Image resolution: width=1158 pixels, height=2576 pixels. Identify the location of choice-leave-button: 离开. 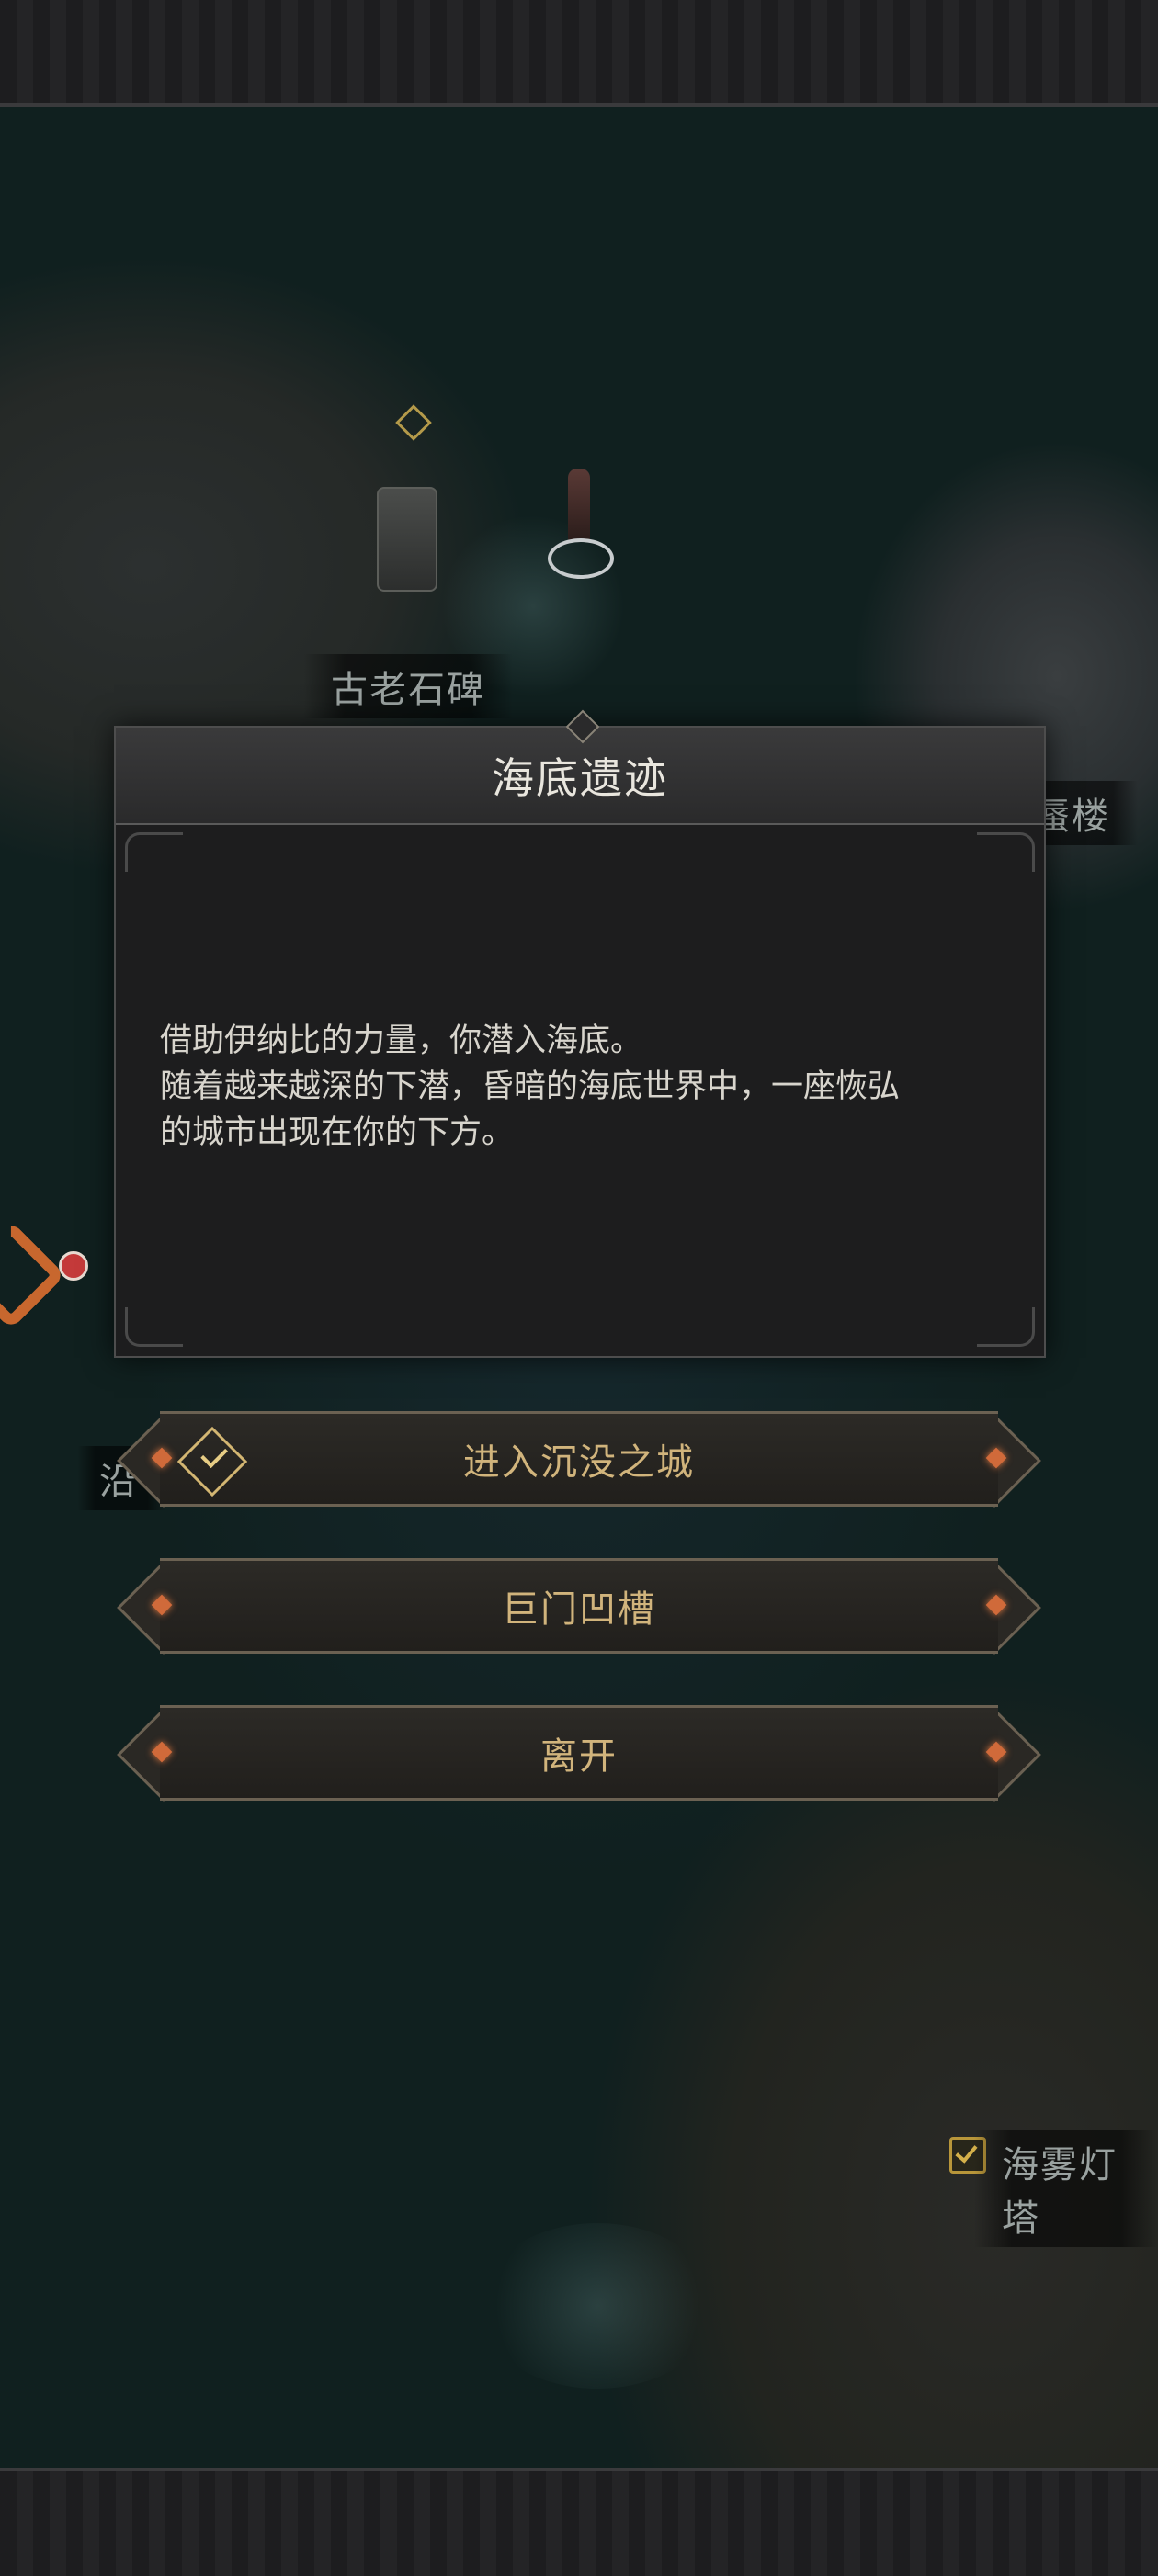
(579, 1753).